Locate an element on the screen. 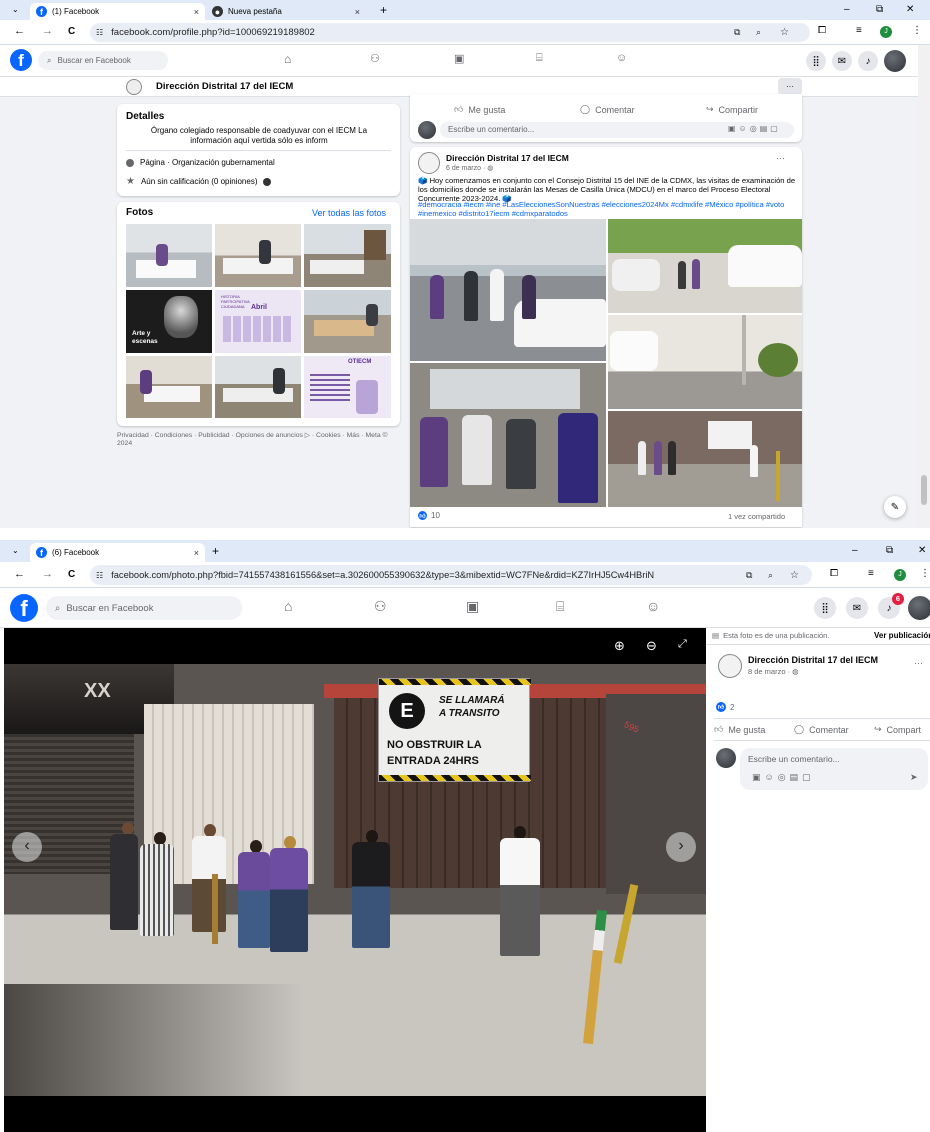 This screenshot has width=930, height=1132. send-icon: ➤ is located at coordinates (914, 777).